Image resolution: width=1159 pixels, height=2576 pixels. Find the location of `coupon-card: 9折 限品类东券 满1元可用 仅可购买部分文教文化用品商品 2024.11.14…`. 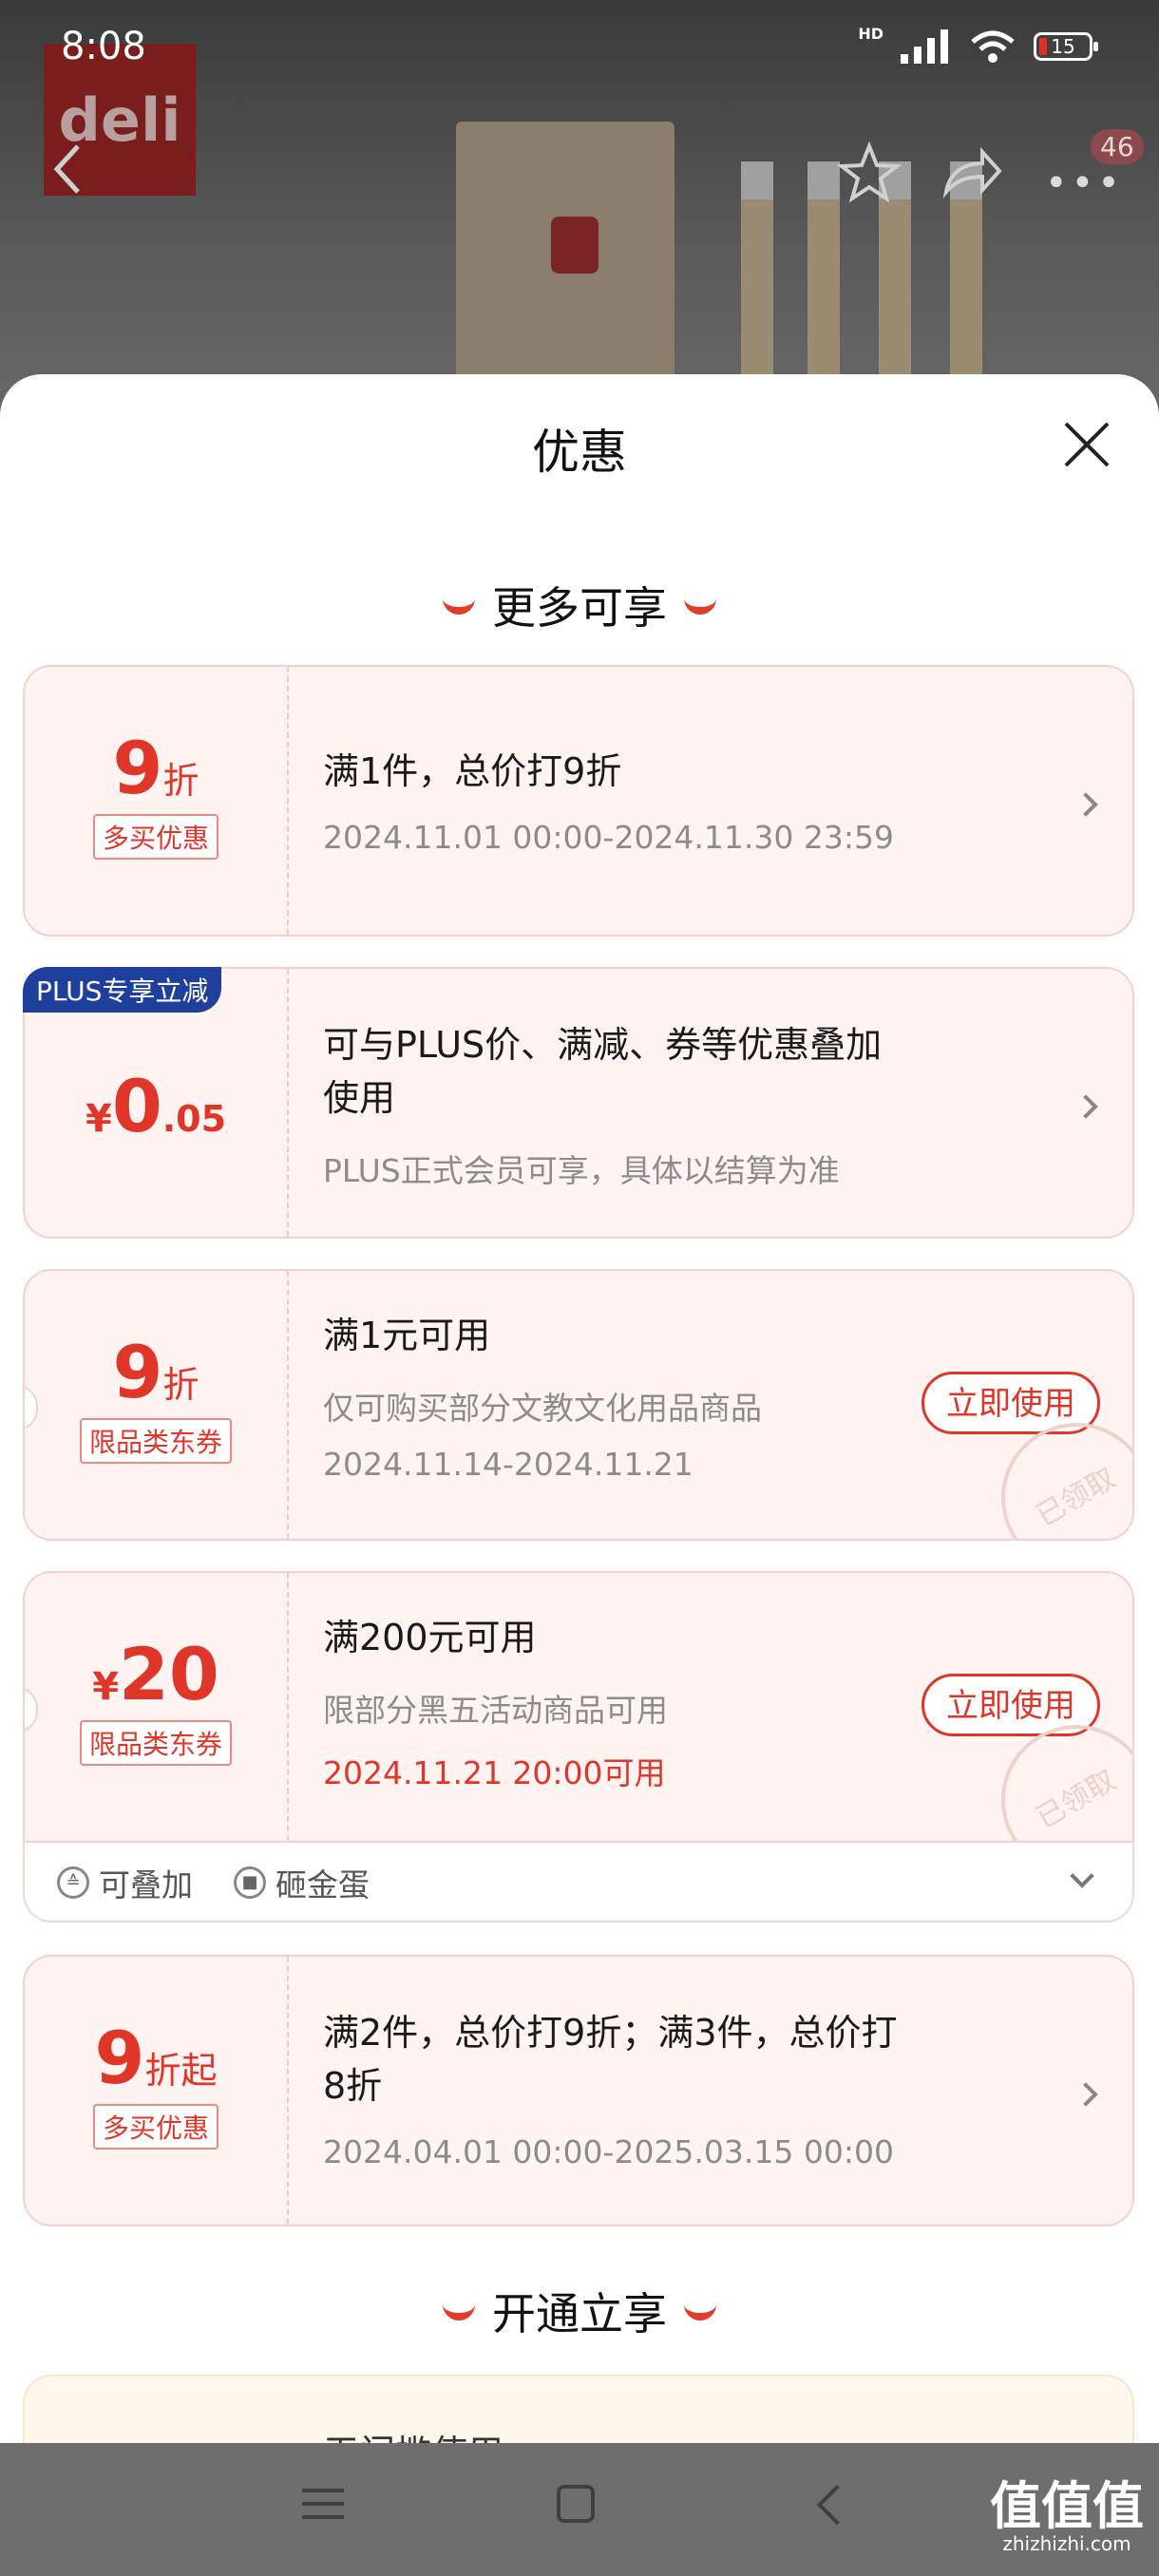

coupon-card: 9折 限品类东券 满1元可用 仅可购买部分文教文化用品商品 2024.11.14… is located at coordinates (578, 1405).